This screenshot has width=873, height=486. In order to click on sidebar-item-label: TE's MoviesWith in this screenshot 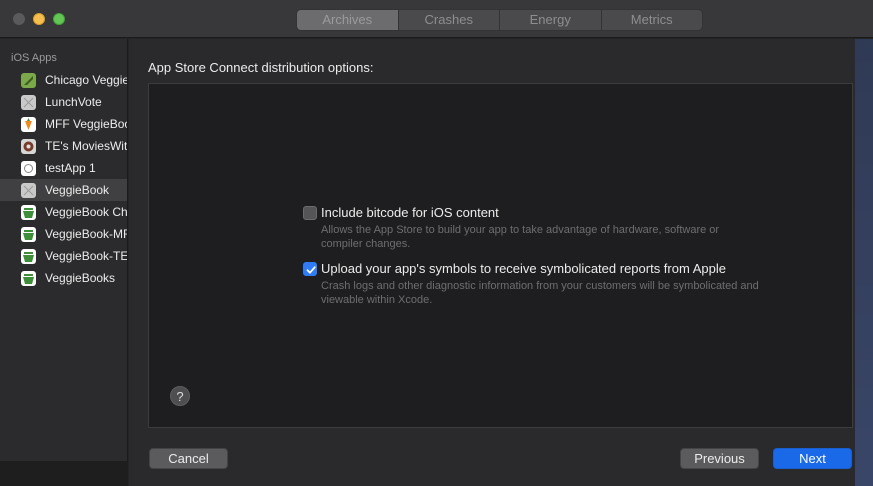, I will do `click(86, 146)`.